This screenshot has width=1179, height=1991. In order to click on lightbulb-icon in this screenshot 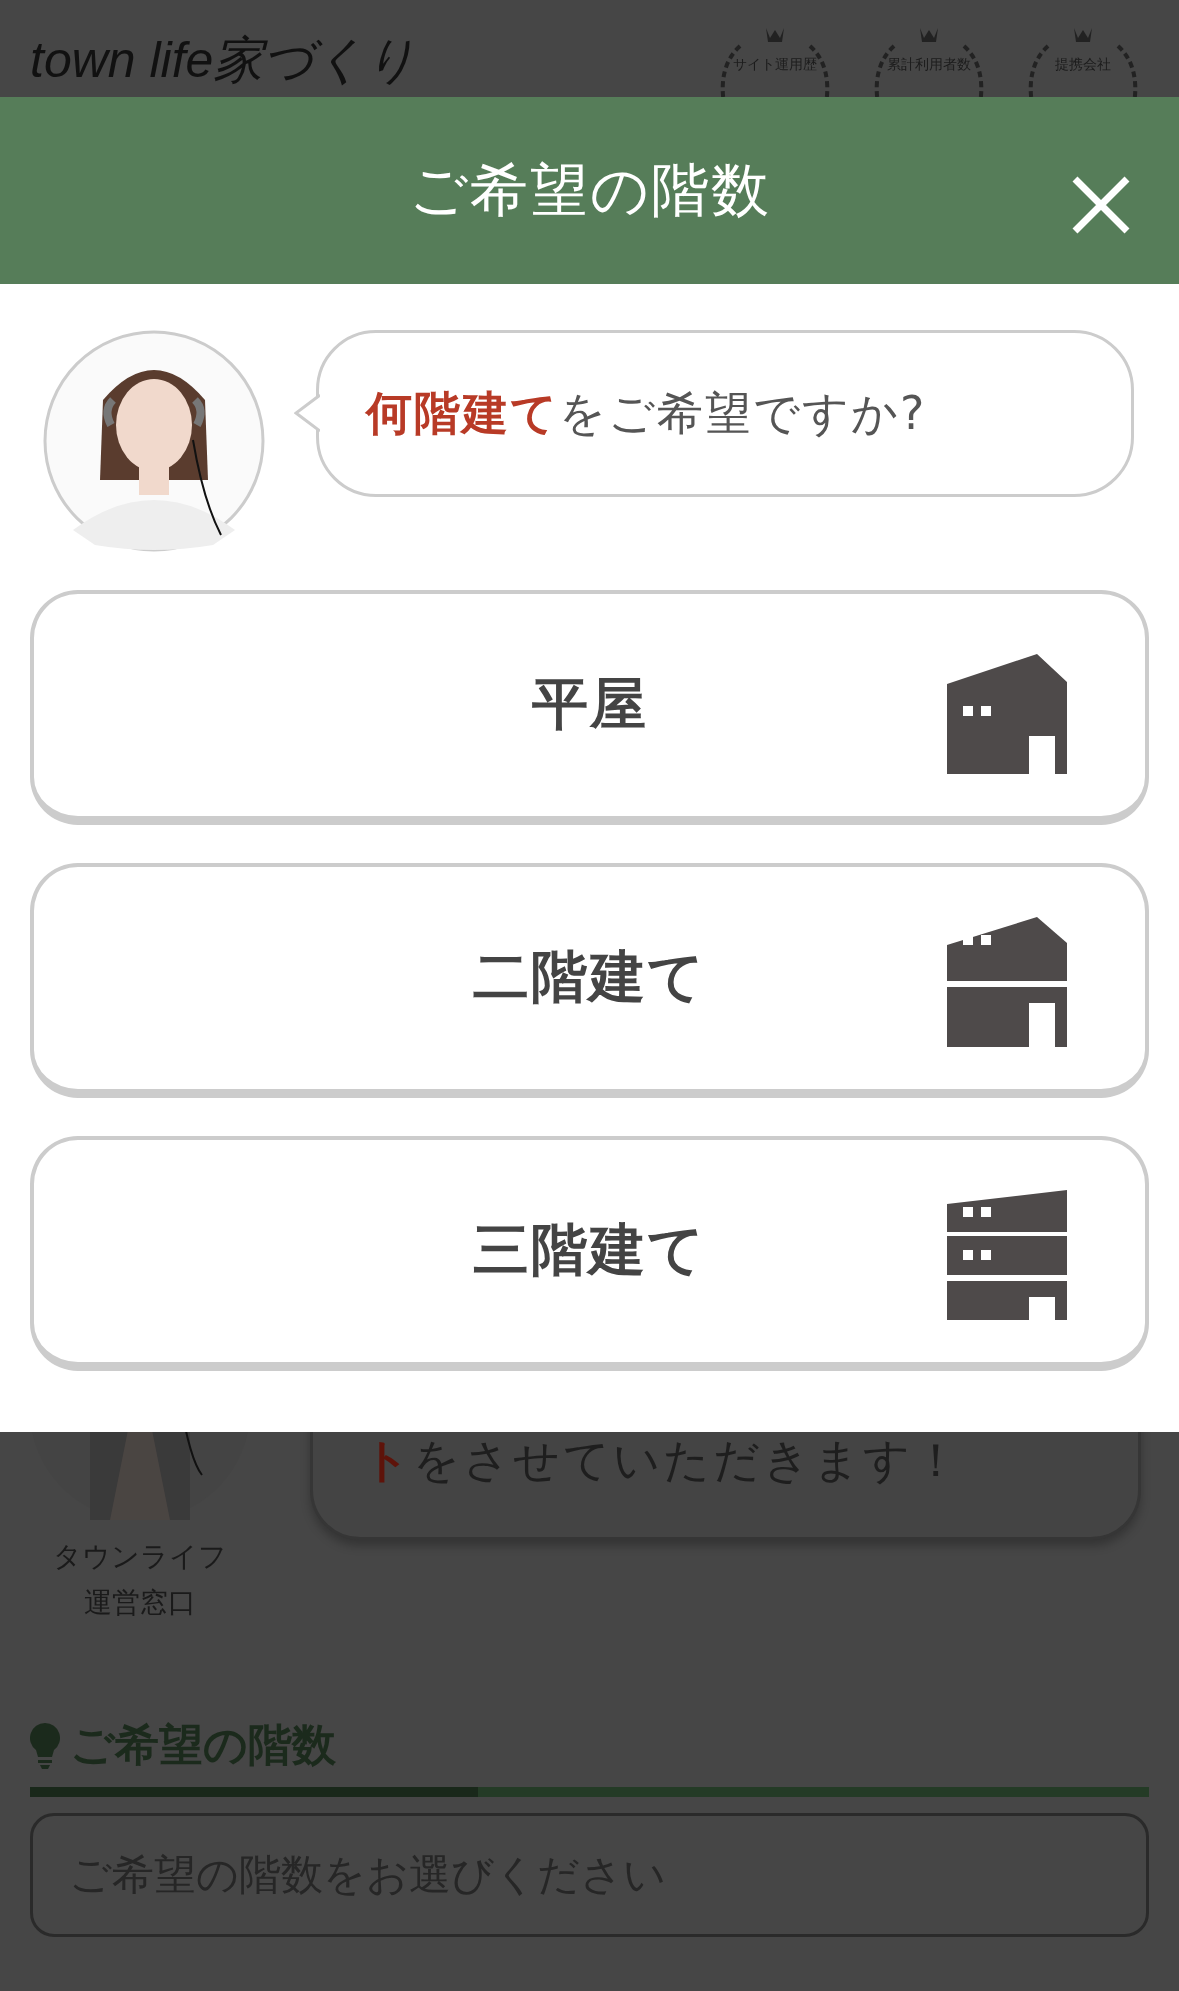, I will do `click(45, 1745)`.